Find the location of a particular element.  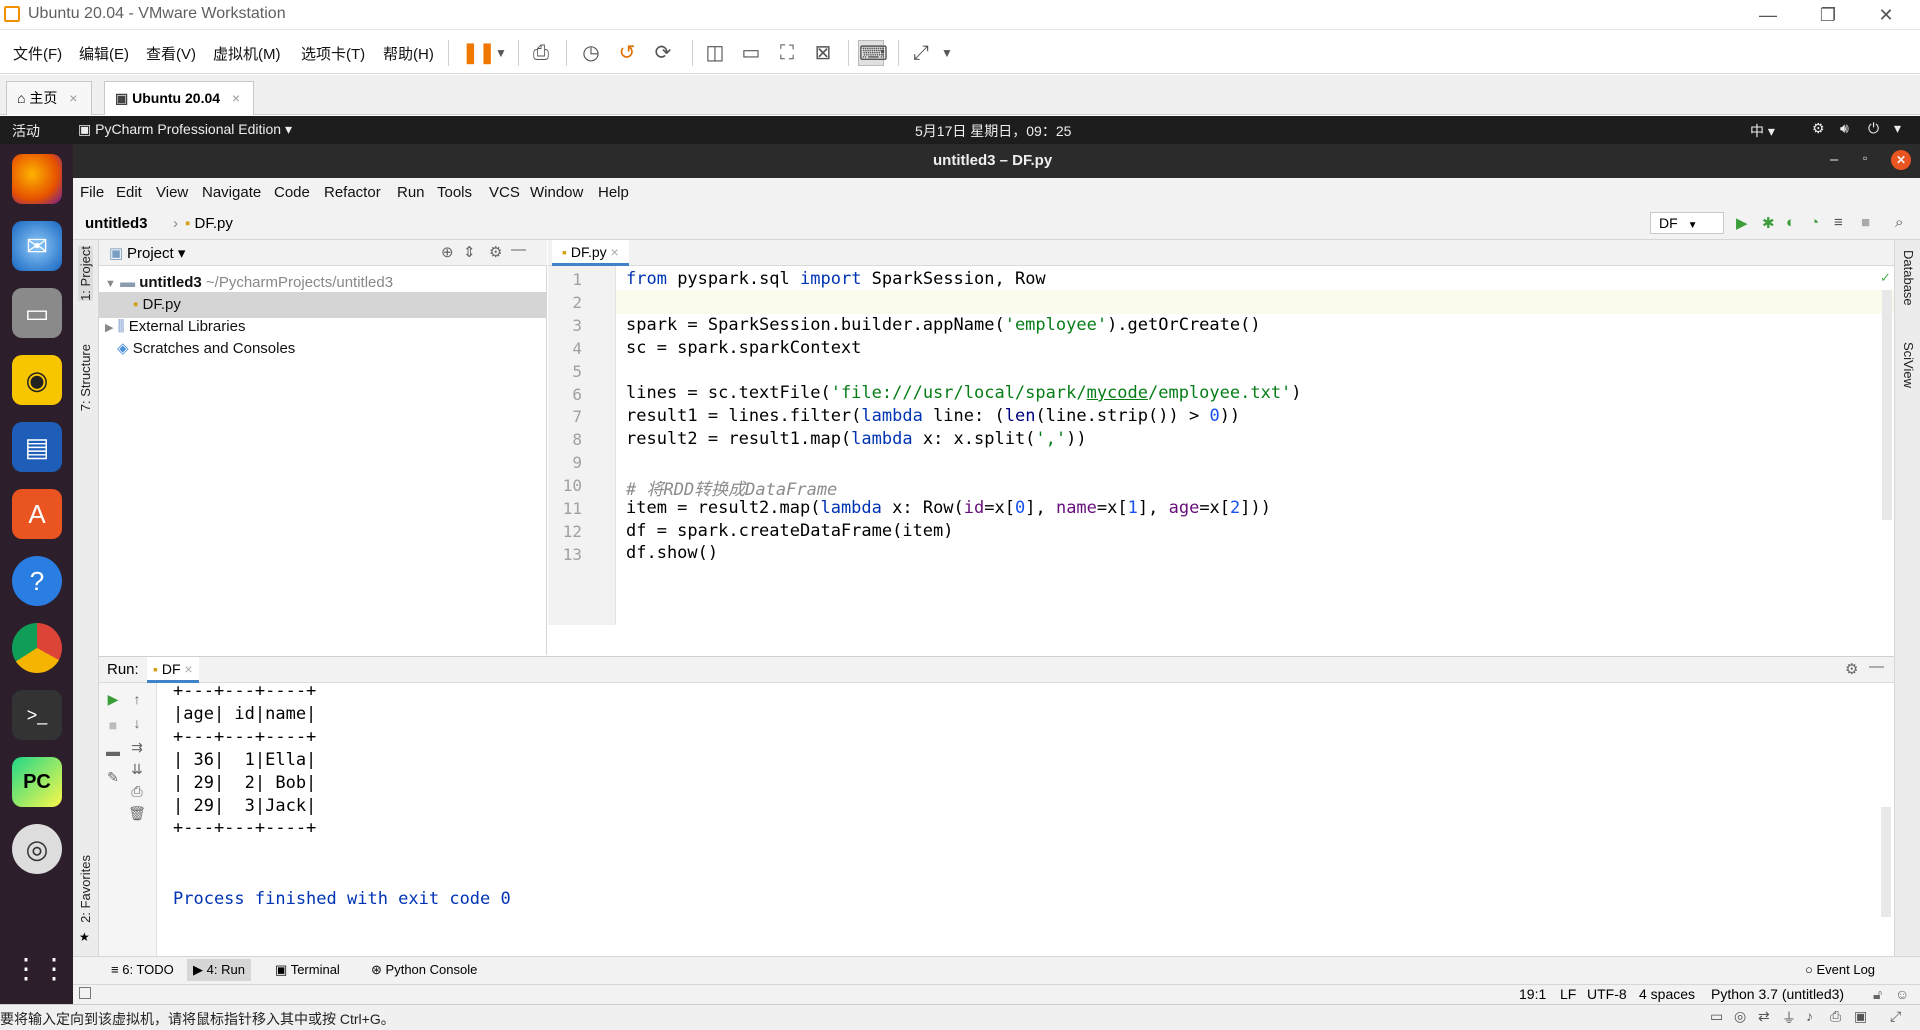

menu-run: Run is located at coordinates (411, 192).